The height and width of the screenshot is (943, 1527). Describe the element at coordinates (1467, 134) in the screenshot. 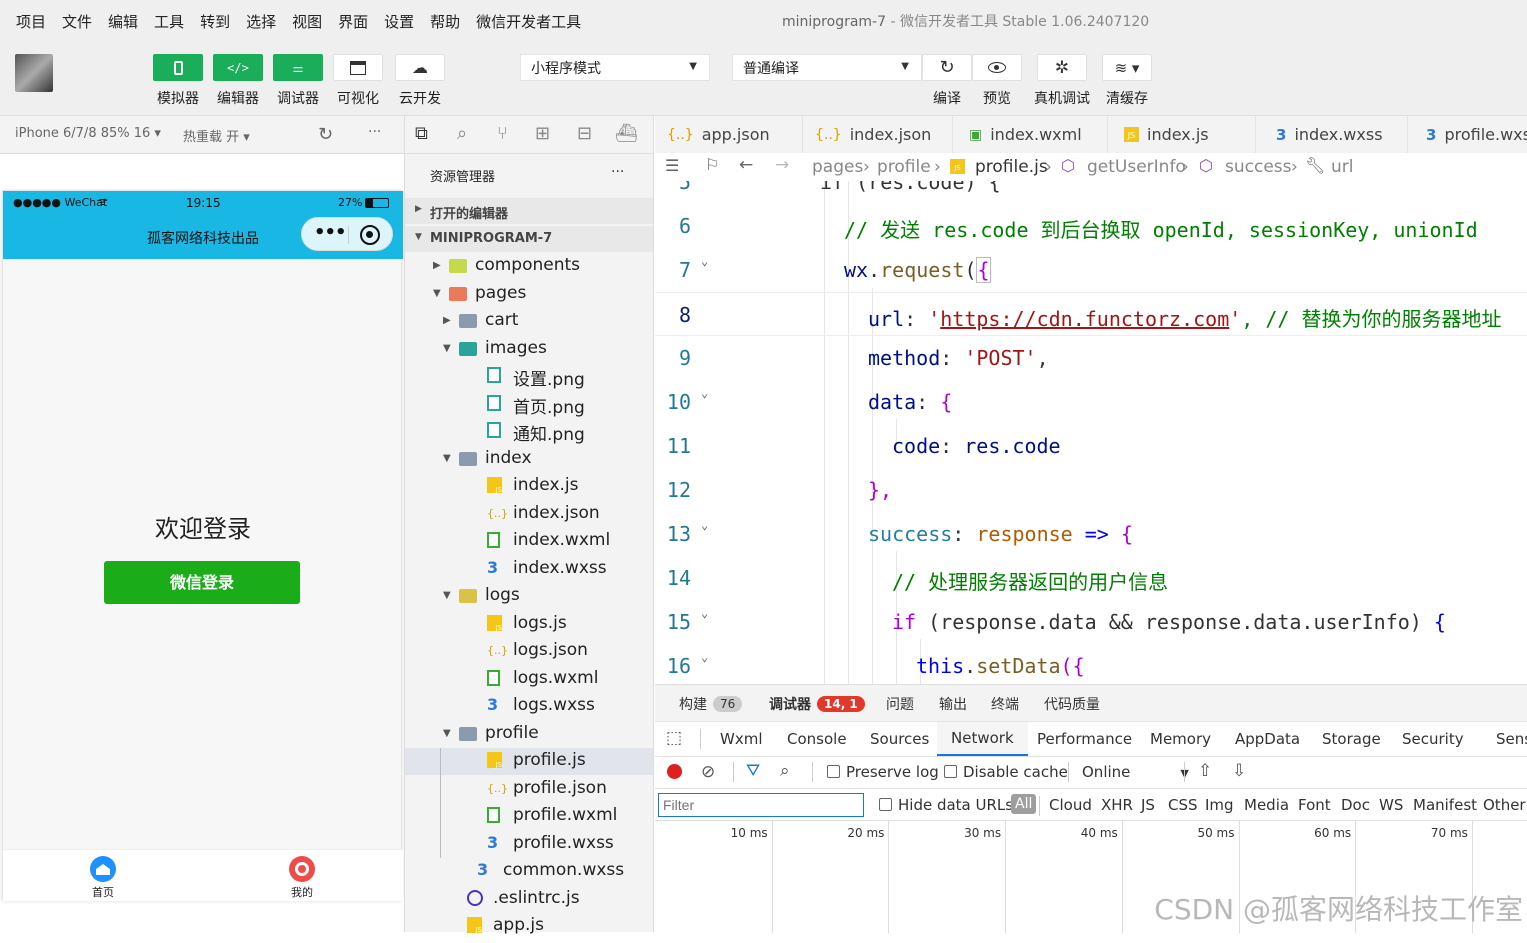

I see `tab-profile-wxss: 3 profile.wxs` at that location.